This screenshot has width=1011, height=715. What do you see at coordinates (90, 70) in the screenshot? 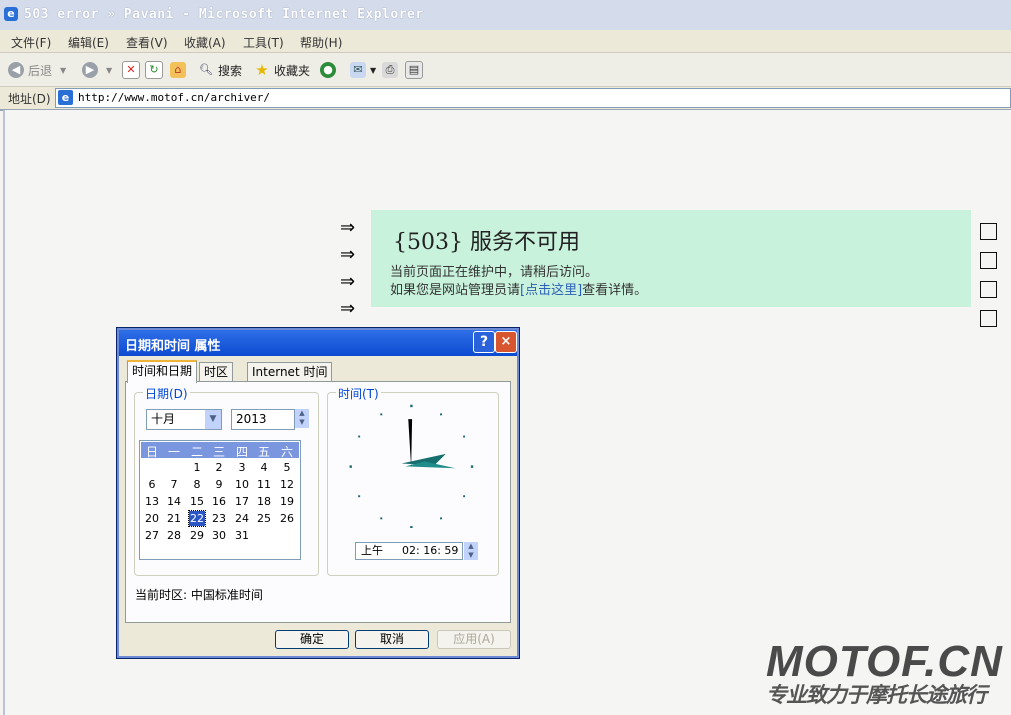
I see `forward-arrow-icon: ▶` at bounding box center [90, 70].